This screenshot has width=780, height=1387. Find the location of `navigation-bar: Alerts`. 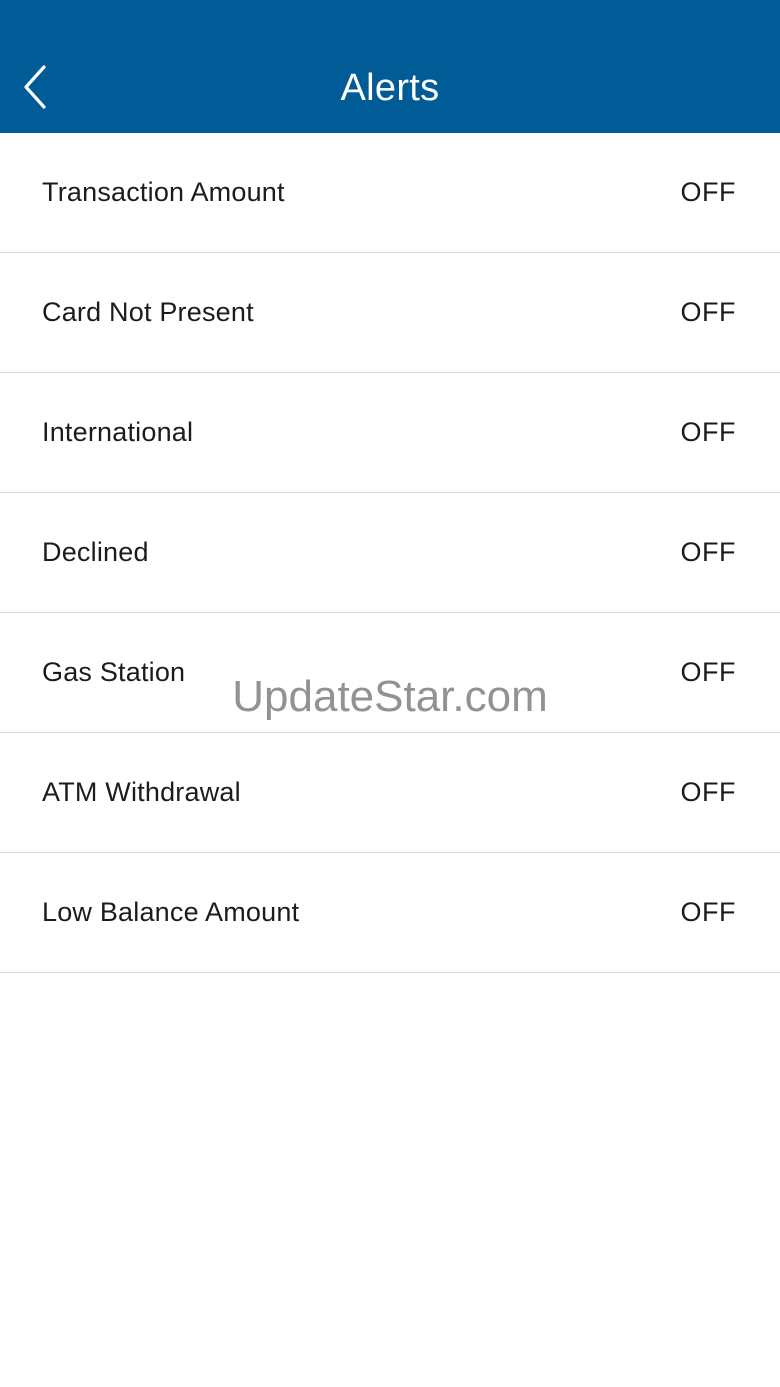

navigation-bar: Alerts is located at coordinates (390, 66).